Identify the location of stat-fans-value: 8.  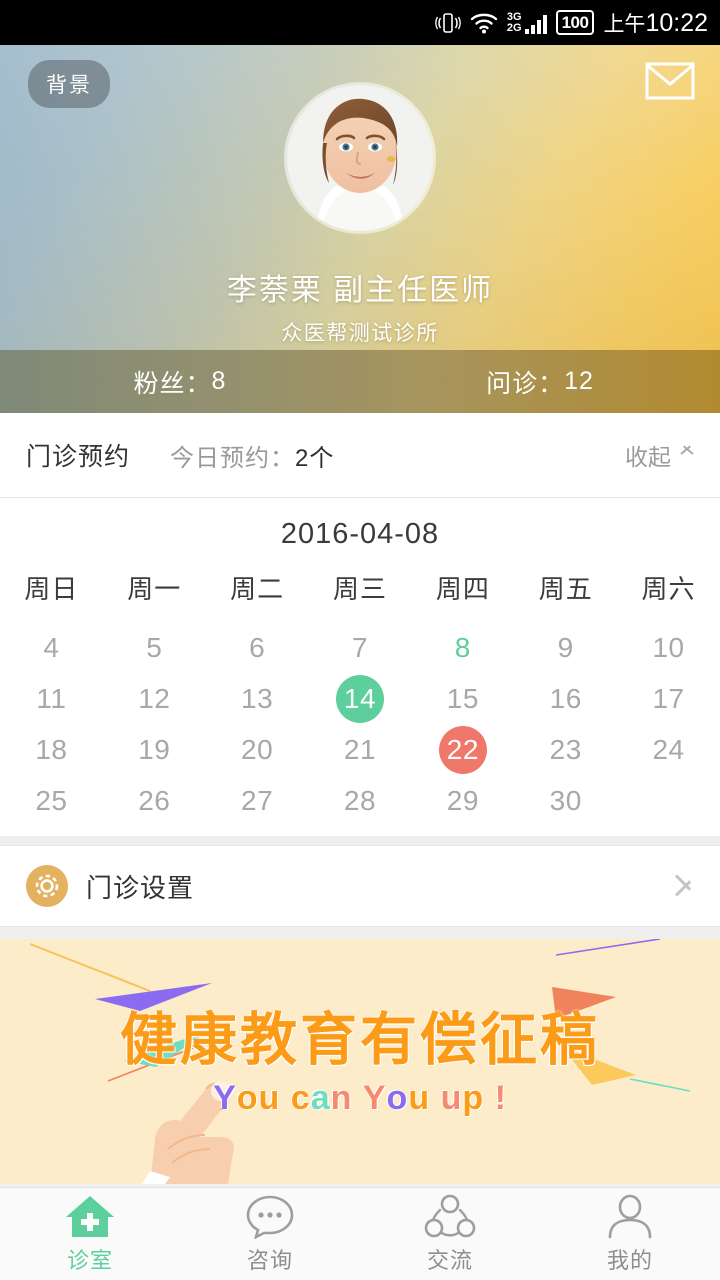
(219, 381).